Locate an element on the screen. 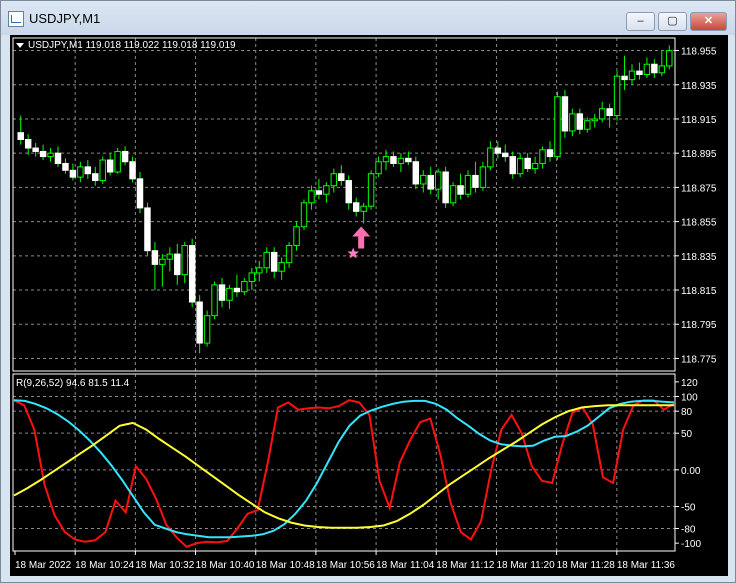 Image resolution: width=736 pixels, height=583 pixels. indicator-label: 100 is located at coordinates (689, 398).